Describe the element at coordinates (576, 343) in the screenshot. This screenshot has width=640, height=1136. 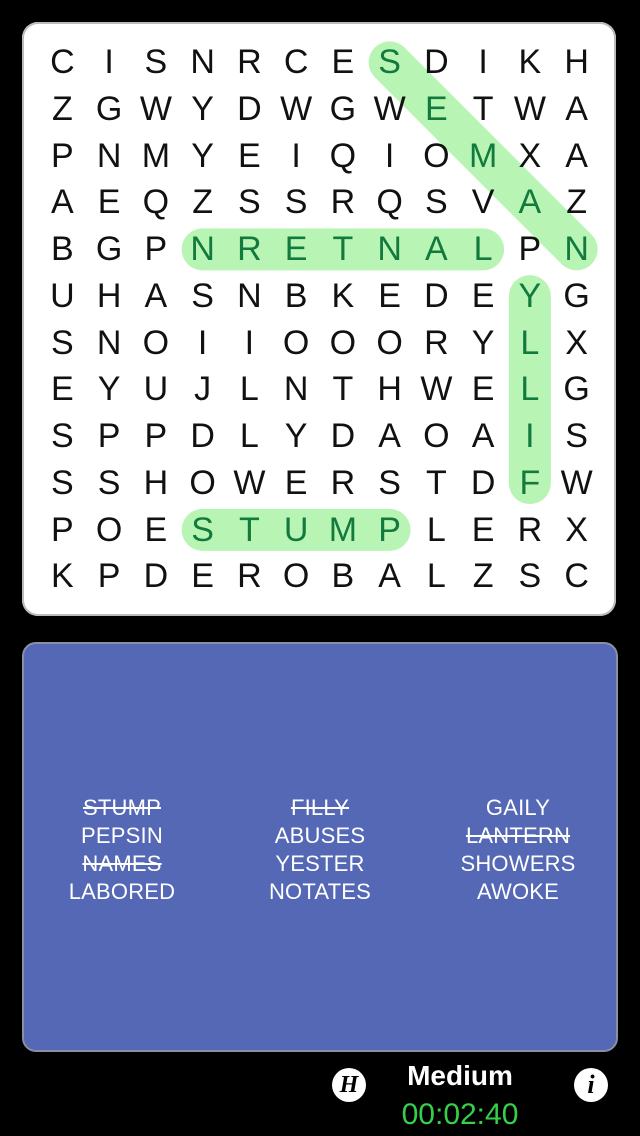
I see `grid-cell: X` at that location.